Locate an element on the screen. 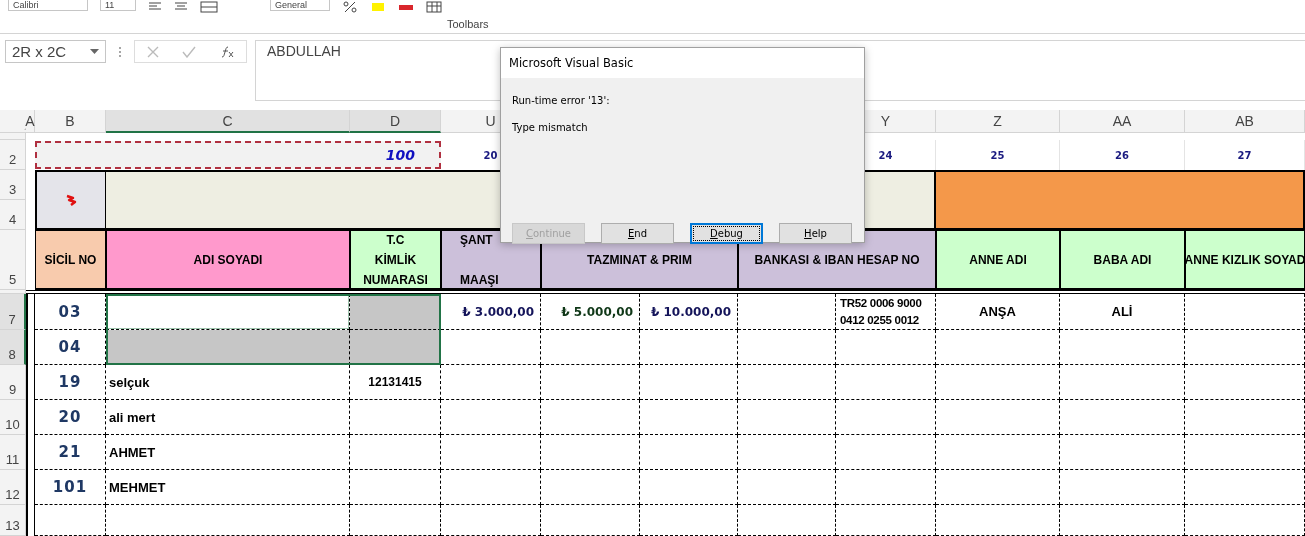 This screenshot has width=1305, height=536. title-cell: 100 is located at coordinates (238, 155).